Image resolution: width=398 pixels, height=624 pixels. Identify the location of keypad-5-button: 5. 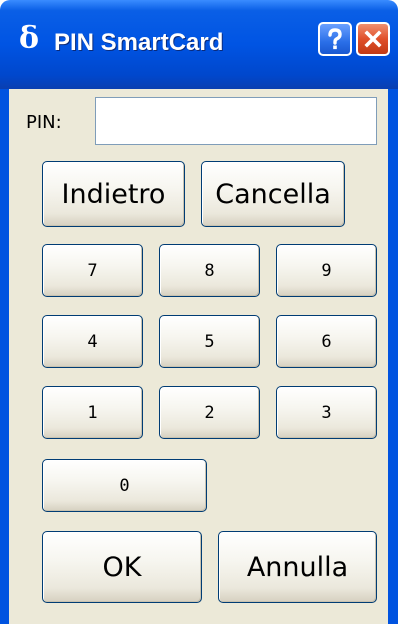
(209, 341).